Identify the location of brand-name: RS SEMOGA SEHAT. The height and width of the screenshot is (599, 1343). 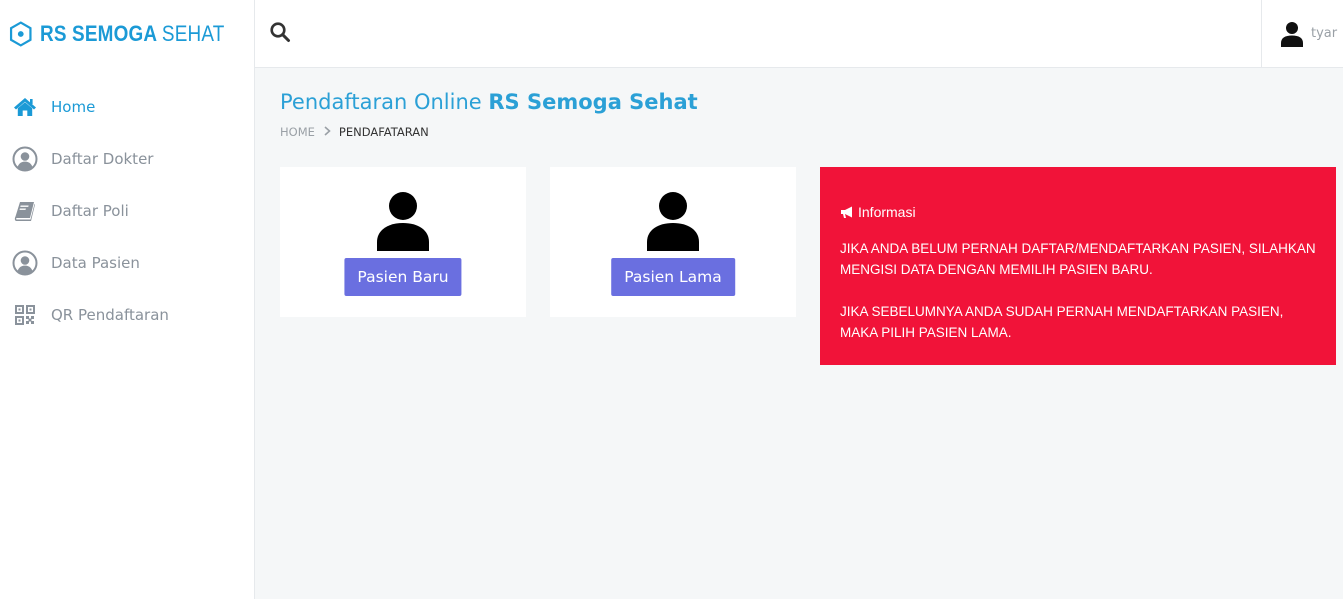
(131, 33).